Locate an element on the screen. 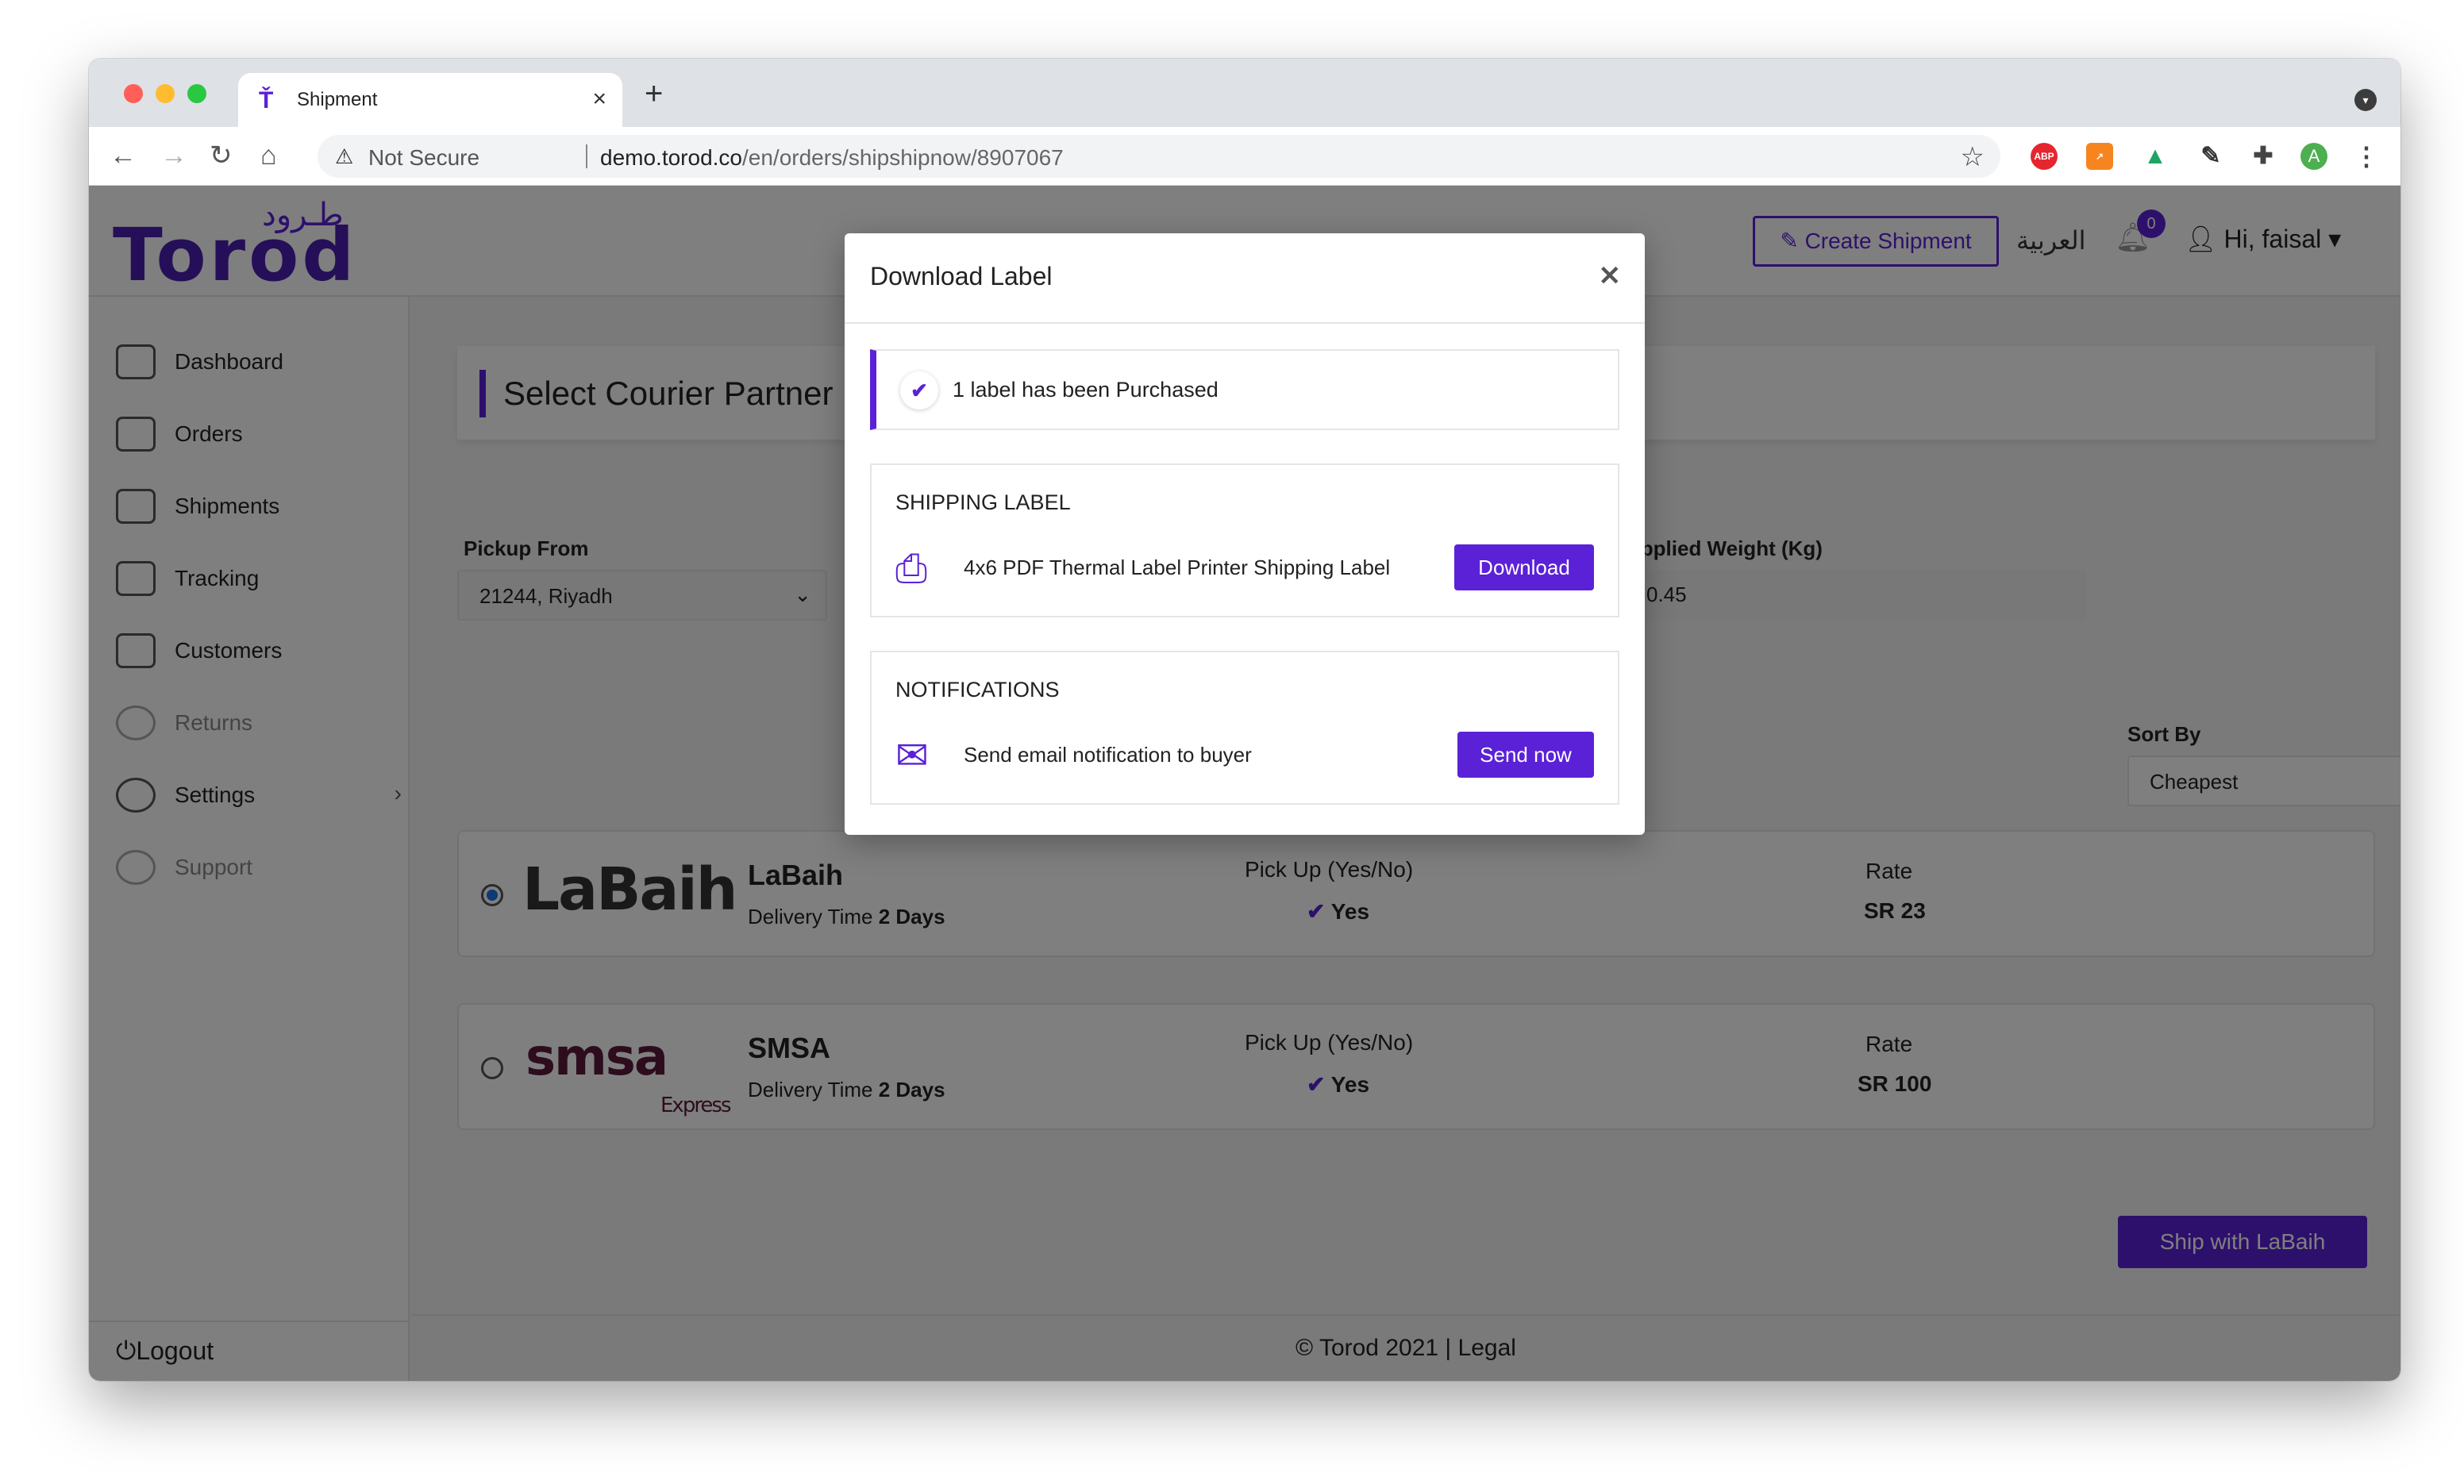  tab-title: Shipment is located at coordinates (337, 99).